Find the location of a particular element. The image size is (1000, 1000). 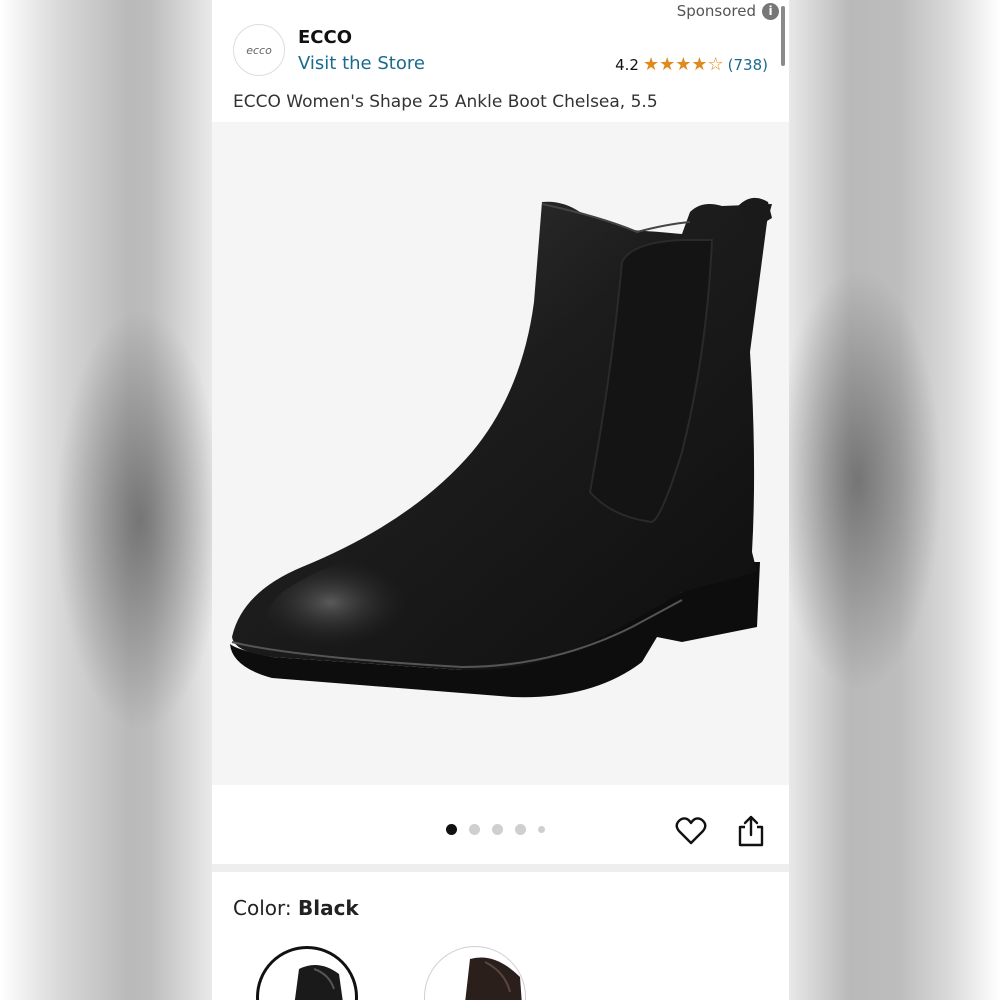

rating-summary: 4.2 ★★★★☆ (738) is located at coordinates (691, 64).